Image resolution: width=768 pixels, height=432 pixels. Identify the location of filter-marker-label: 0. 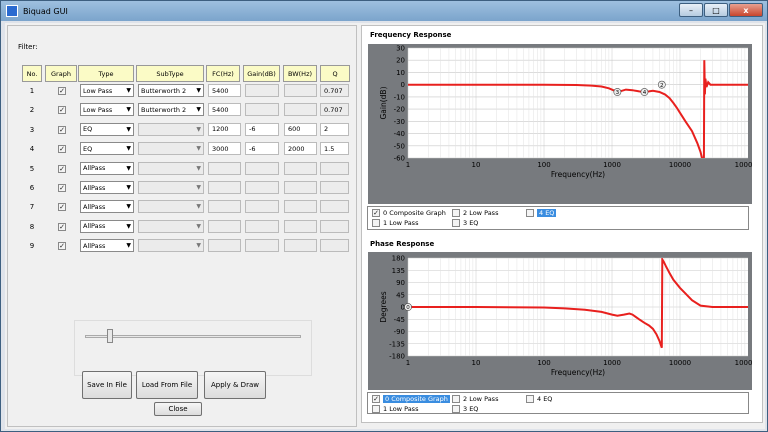
(408, 308).